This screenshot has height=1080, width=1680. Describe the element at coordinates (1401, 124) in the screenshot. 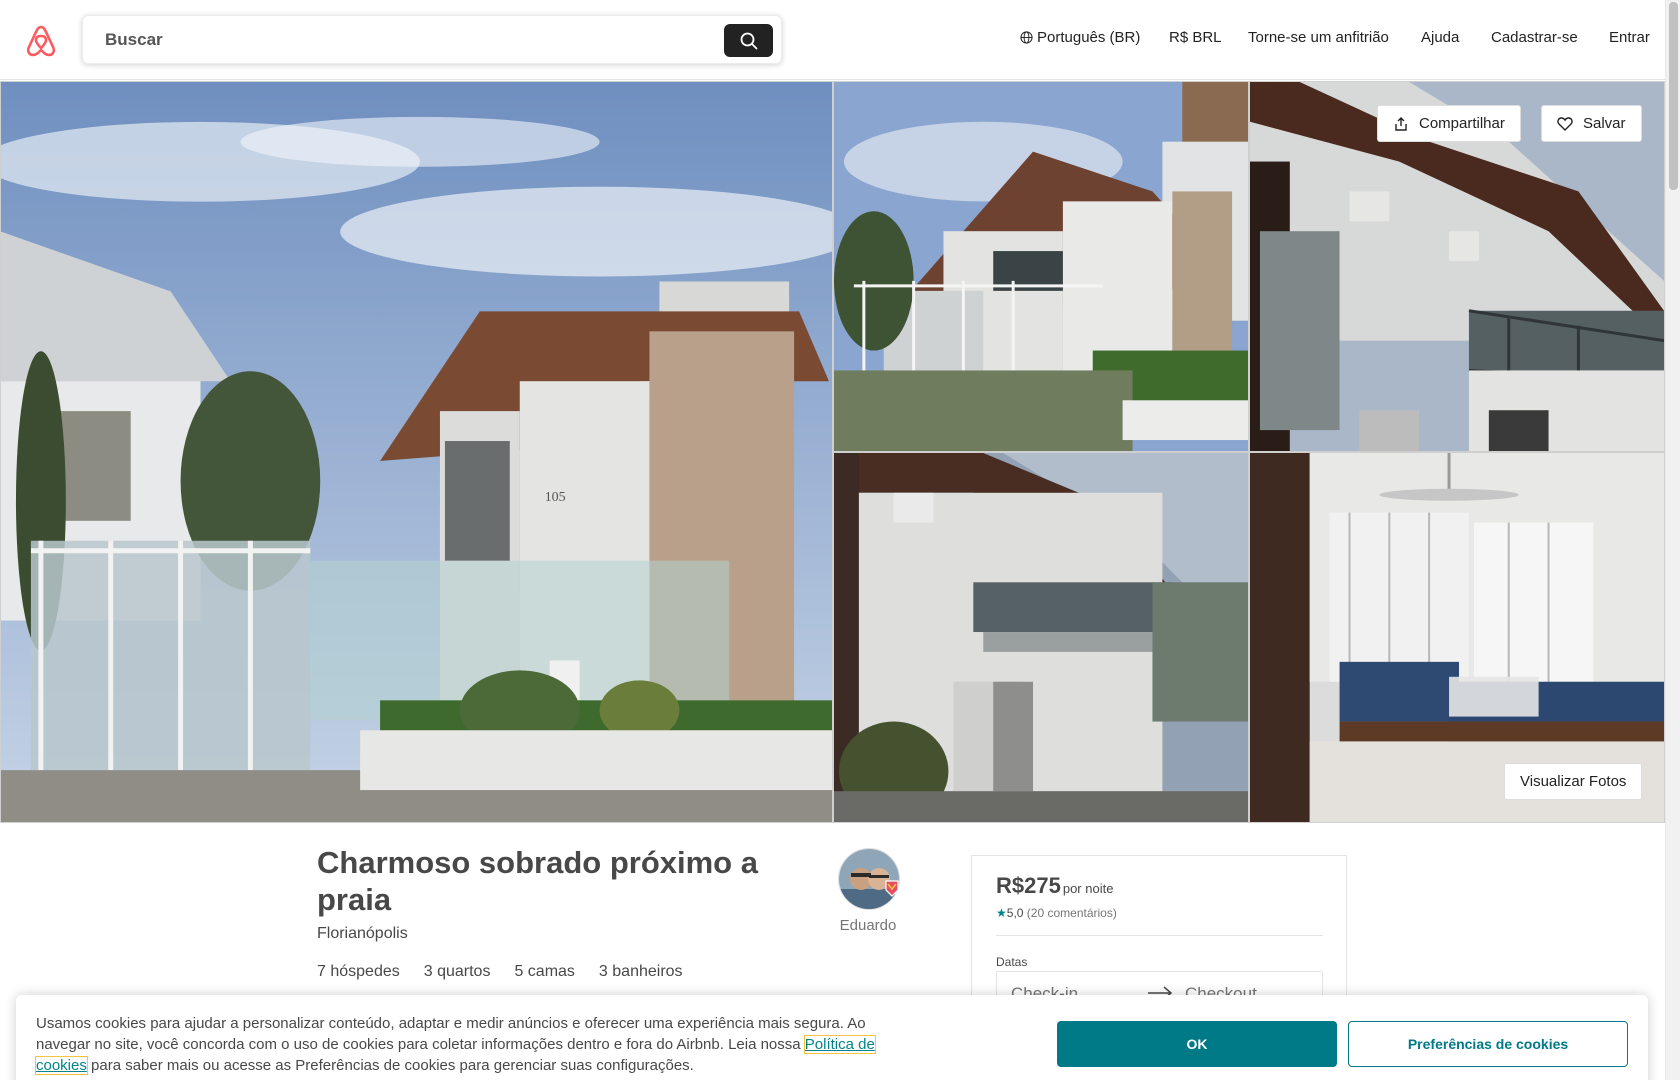

I see `share-icon` at that location.